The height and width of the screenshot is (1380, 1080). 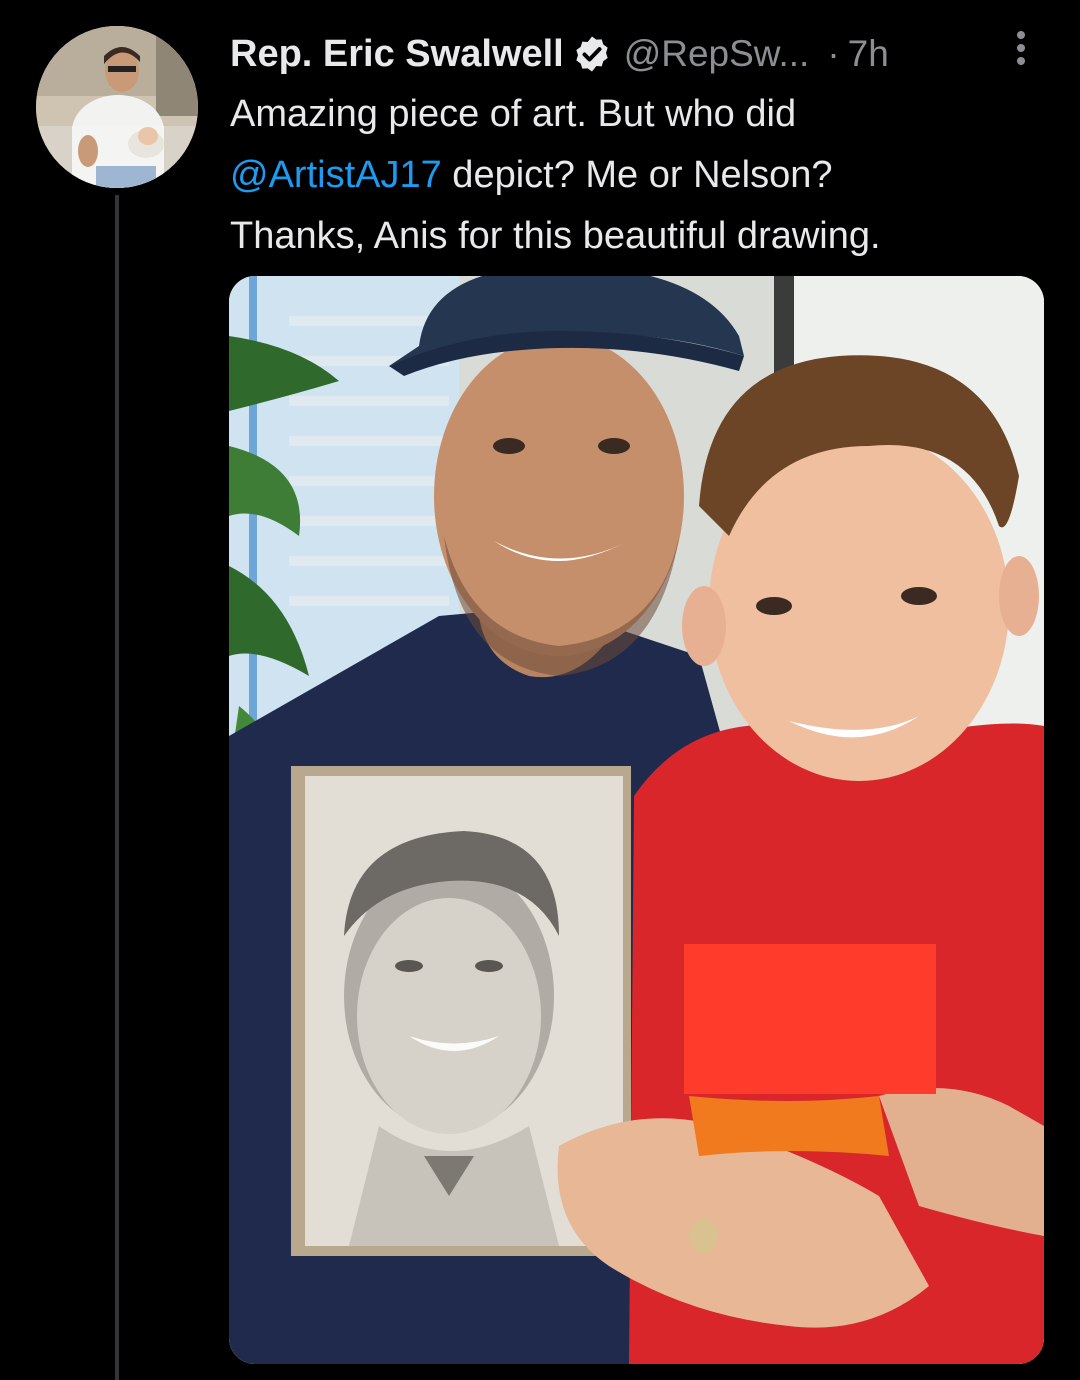 I want to click on tweet-header: Rep. Eric Swalwell @RepSw... · 7h, so click(x=630, y=54).